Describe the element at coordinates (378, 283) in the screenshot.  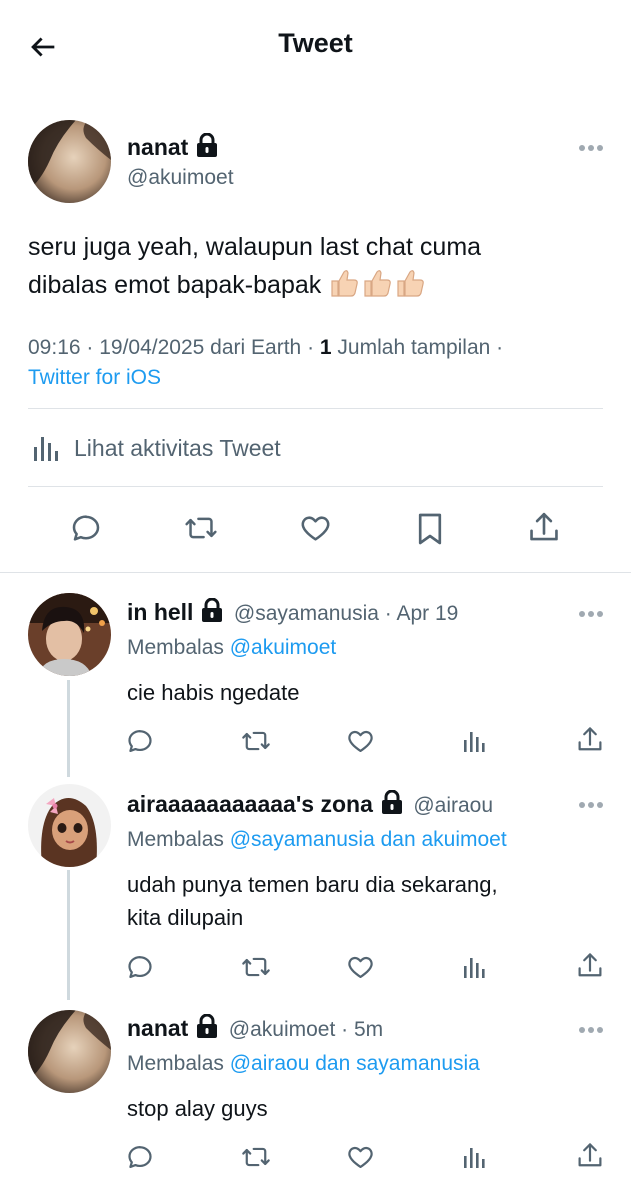
I see `thumbs-up-emoji-icon` at that location.